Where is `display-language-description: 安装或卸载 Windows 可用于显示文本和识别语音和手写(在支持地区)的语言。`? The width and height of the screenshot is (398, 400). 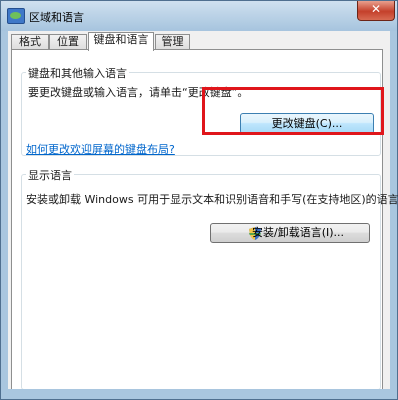 display-language-description: 安装或卸载 Windows 可用于显示文本和识别语音和手写(在支持地区)的语言。 is located at coordinates (212, 199).